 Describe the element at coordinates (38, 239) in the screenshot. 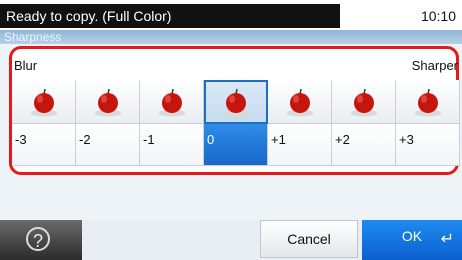

I see `help-icon: ?` at that location.